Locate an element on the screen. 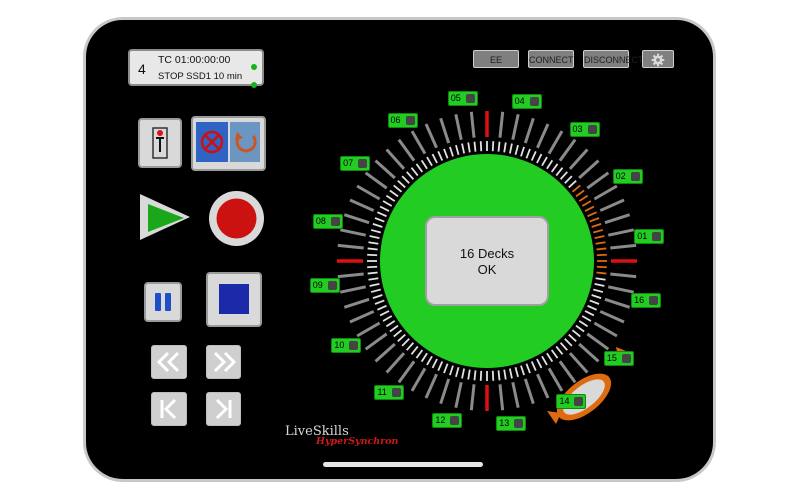 The height and width of the screenshot is (500, 800). connect-button: CONNECT is located at coordinates (551, 59).